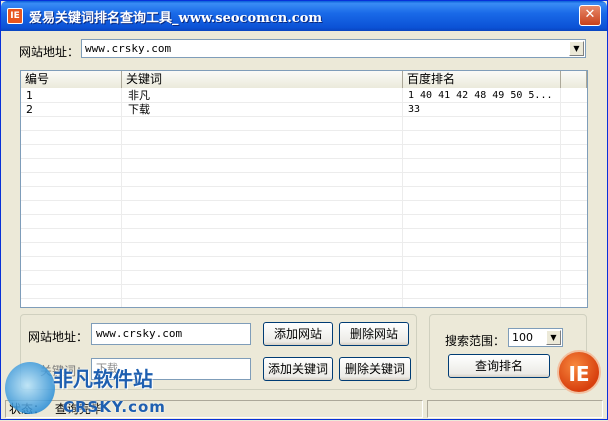  I want to click on watermark: 非凡软件站 CRSKY.com, so click(83, 389).